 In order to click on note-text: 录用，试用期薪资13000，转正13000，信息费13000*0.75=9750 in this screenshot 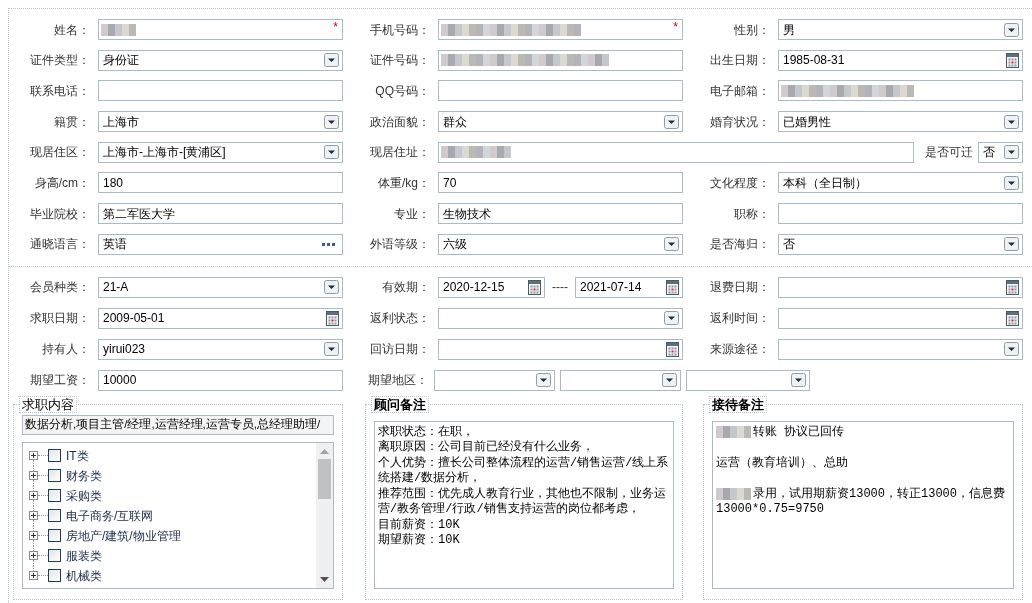, I will do `click(860, 501)`.